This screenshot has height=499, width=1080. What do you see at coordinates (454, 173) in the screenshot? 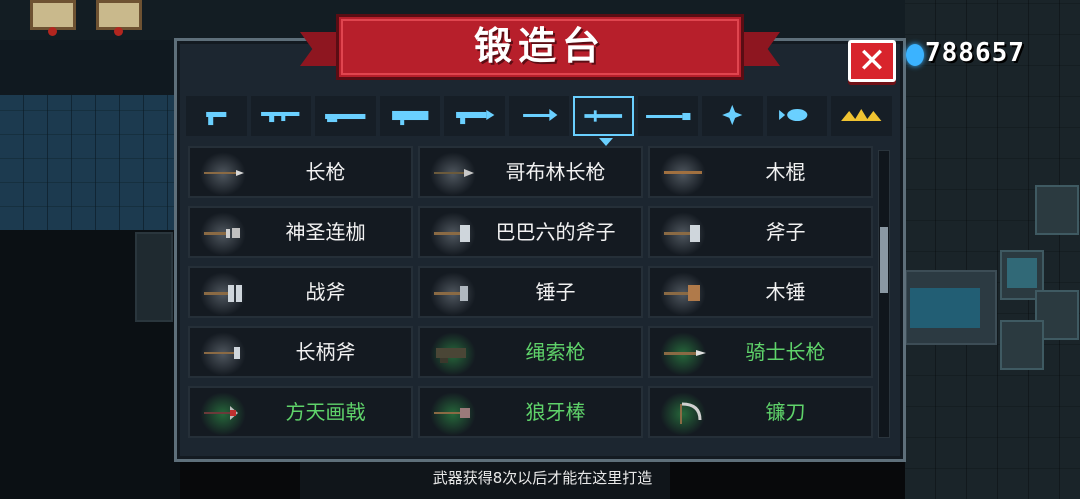
I see `goblin-spear-icon` at bounding box center [454, 173].